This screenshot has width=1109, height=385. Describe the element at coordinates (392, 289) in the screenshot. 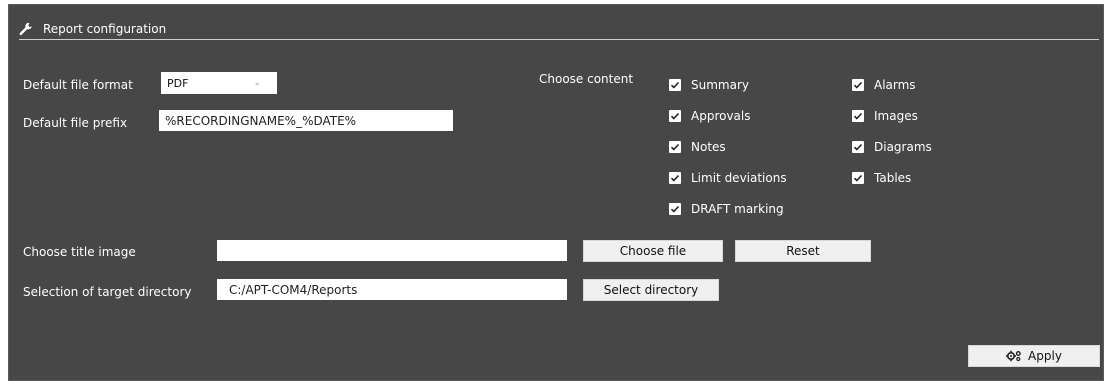

I see `target-directory-input: C:/APT-COM4/Reports` at that location.